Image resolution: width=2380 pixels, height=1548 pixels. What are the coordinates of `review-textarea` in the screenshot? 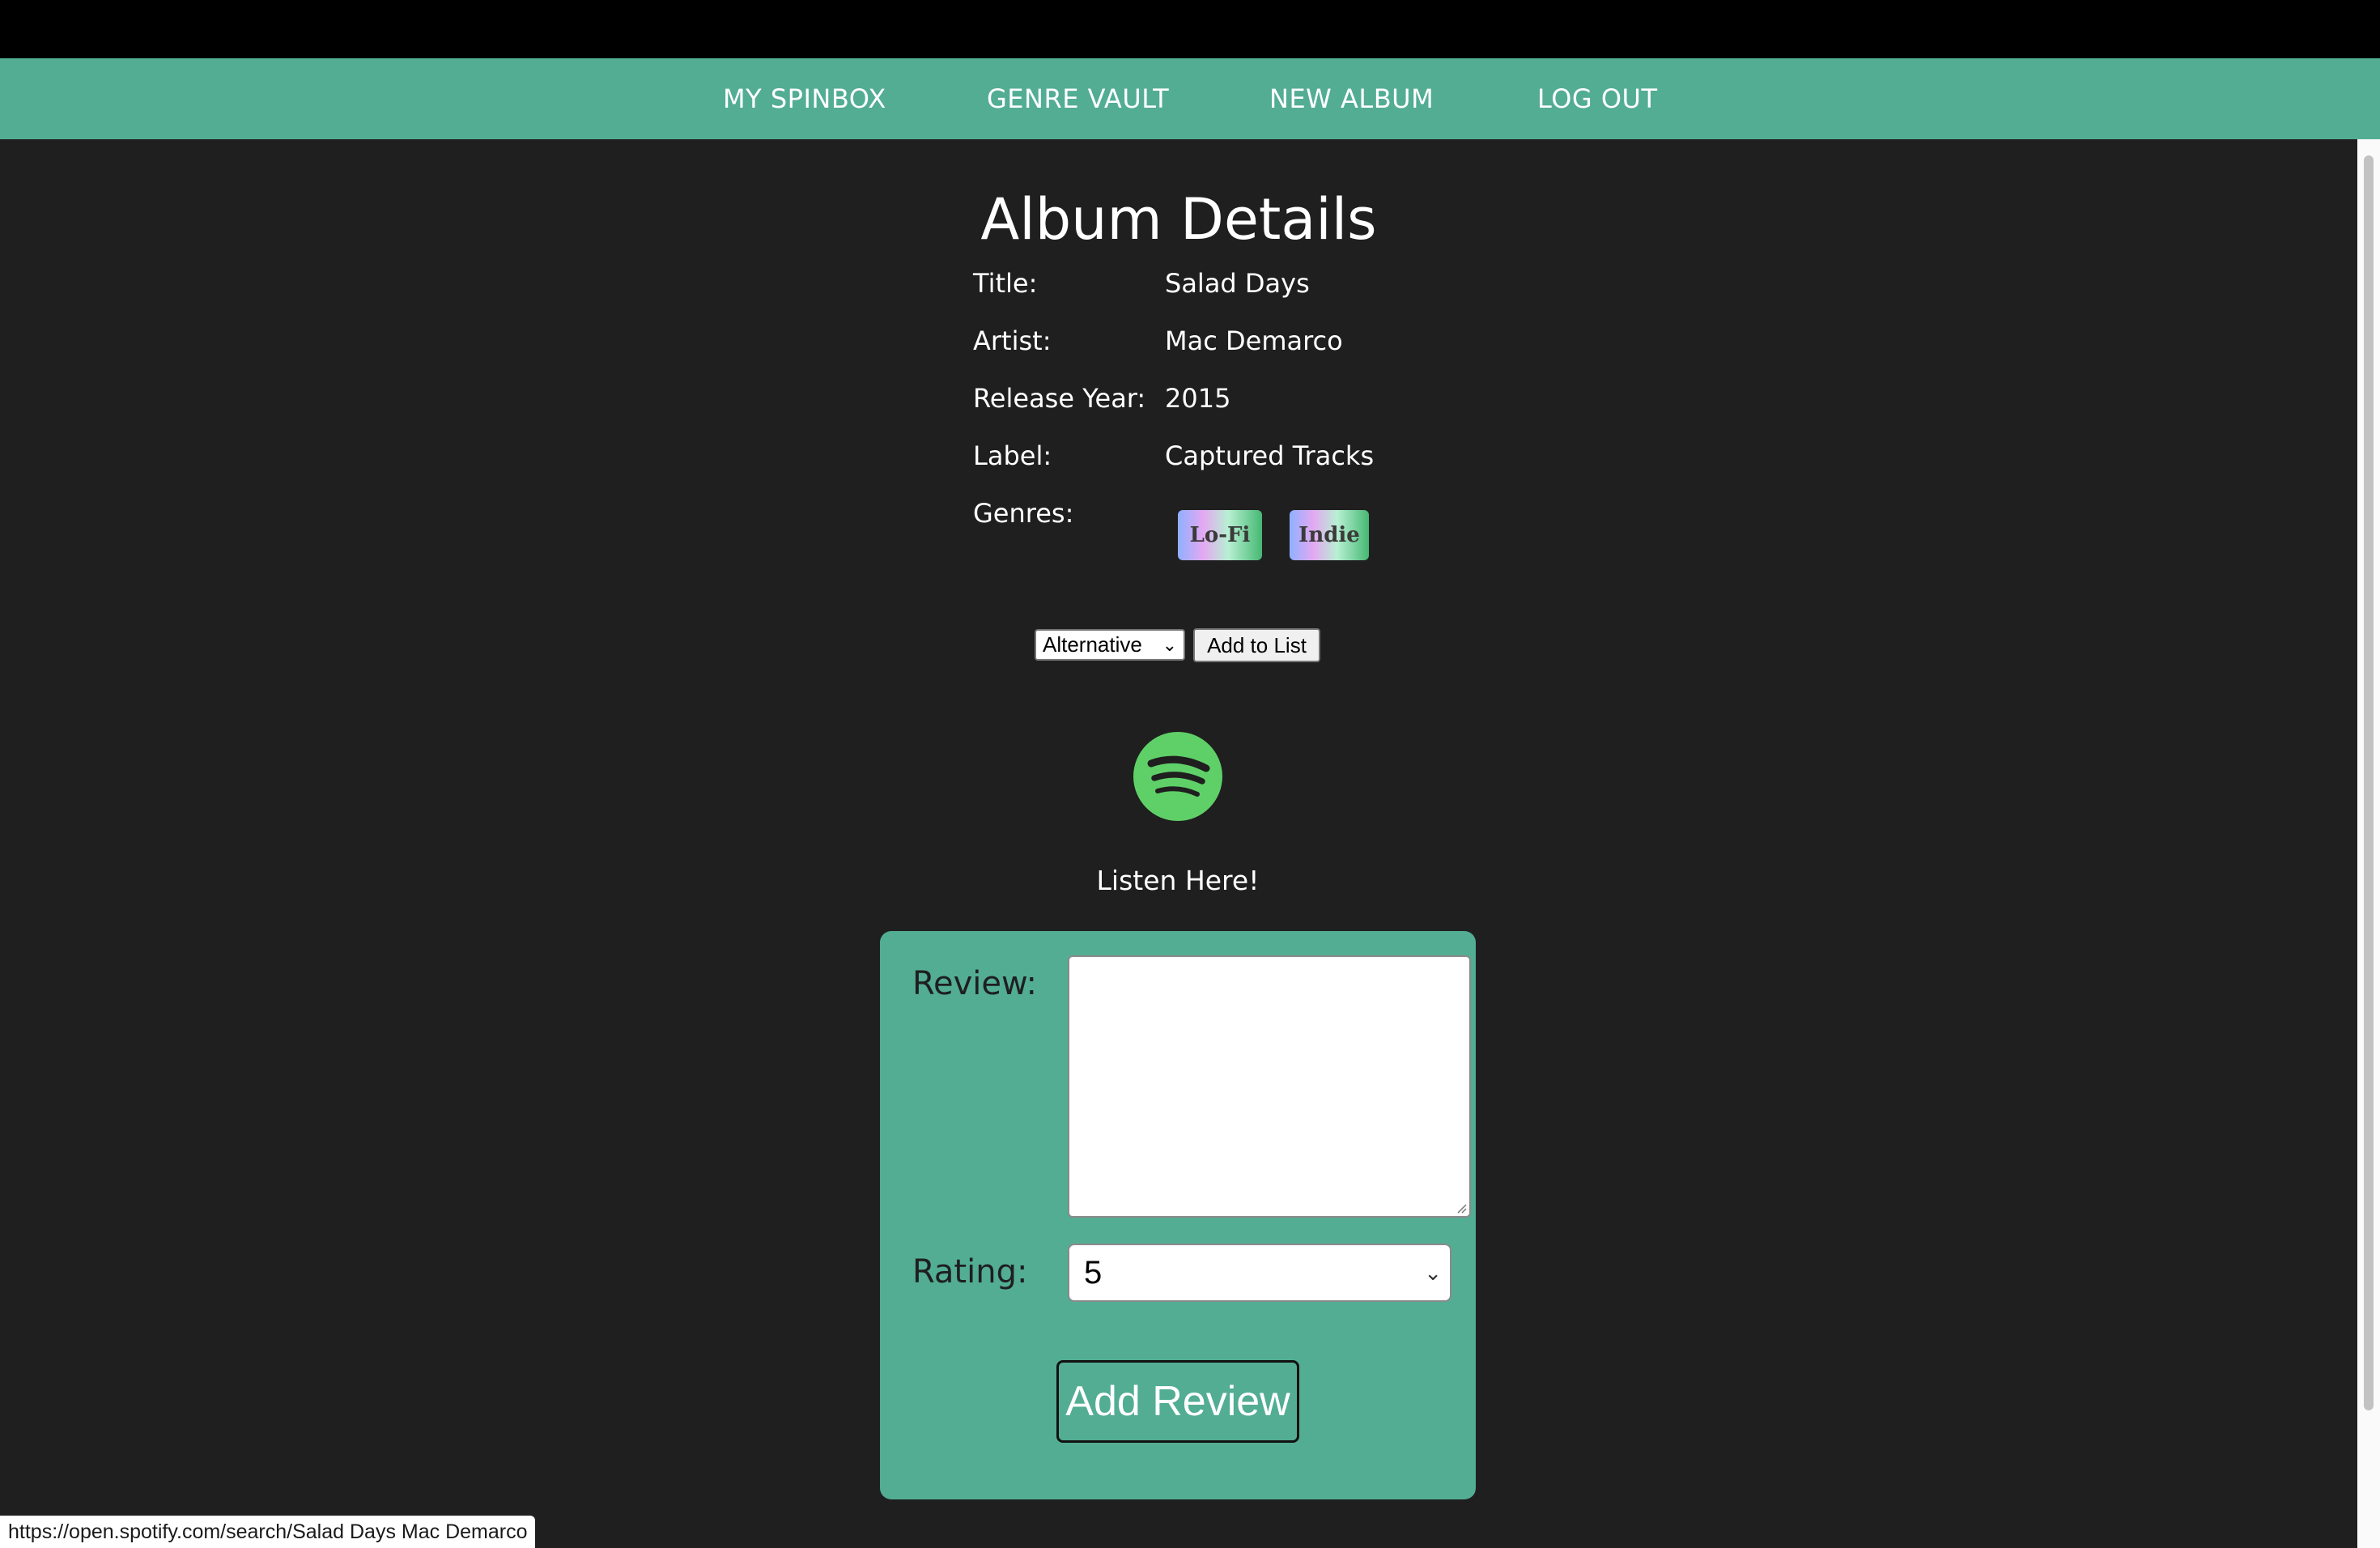 It's located at (1269, 1086).